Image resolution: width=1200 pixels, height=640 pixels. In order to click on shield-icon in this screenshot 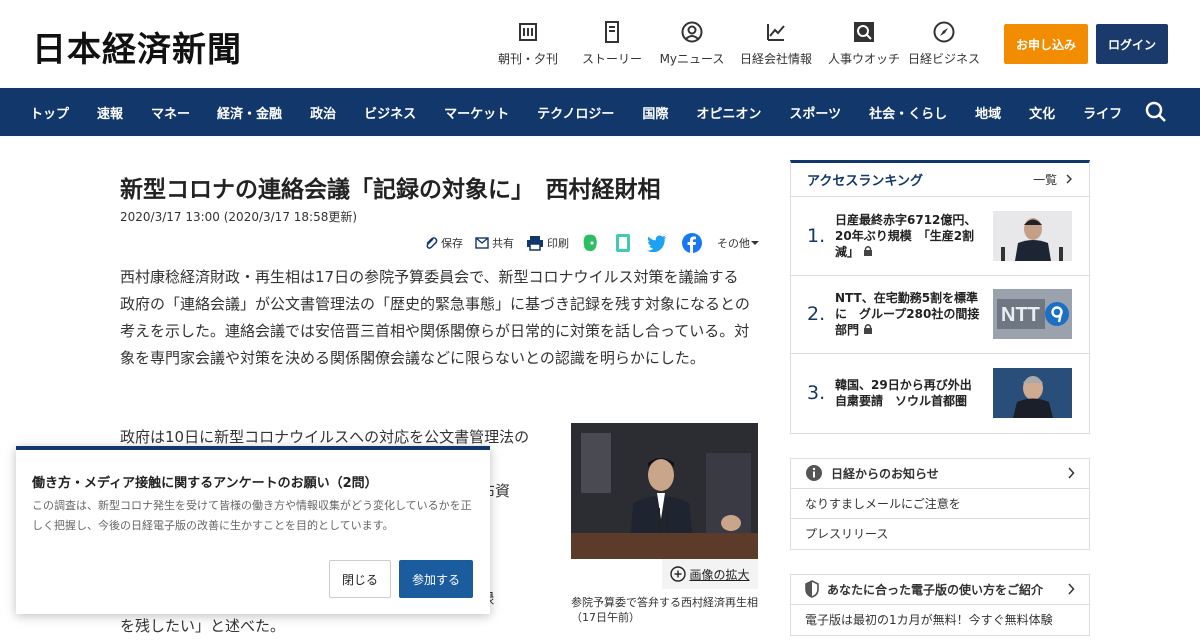, I will do `click(812, 589)`.